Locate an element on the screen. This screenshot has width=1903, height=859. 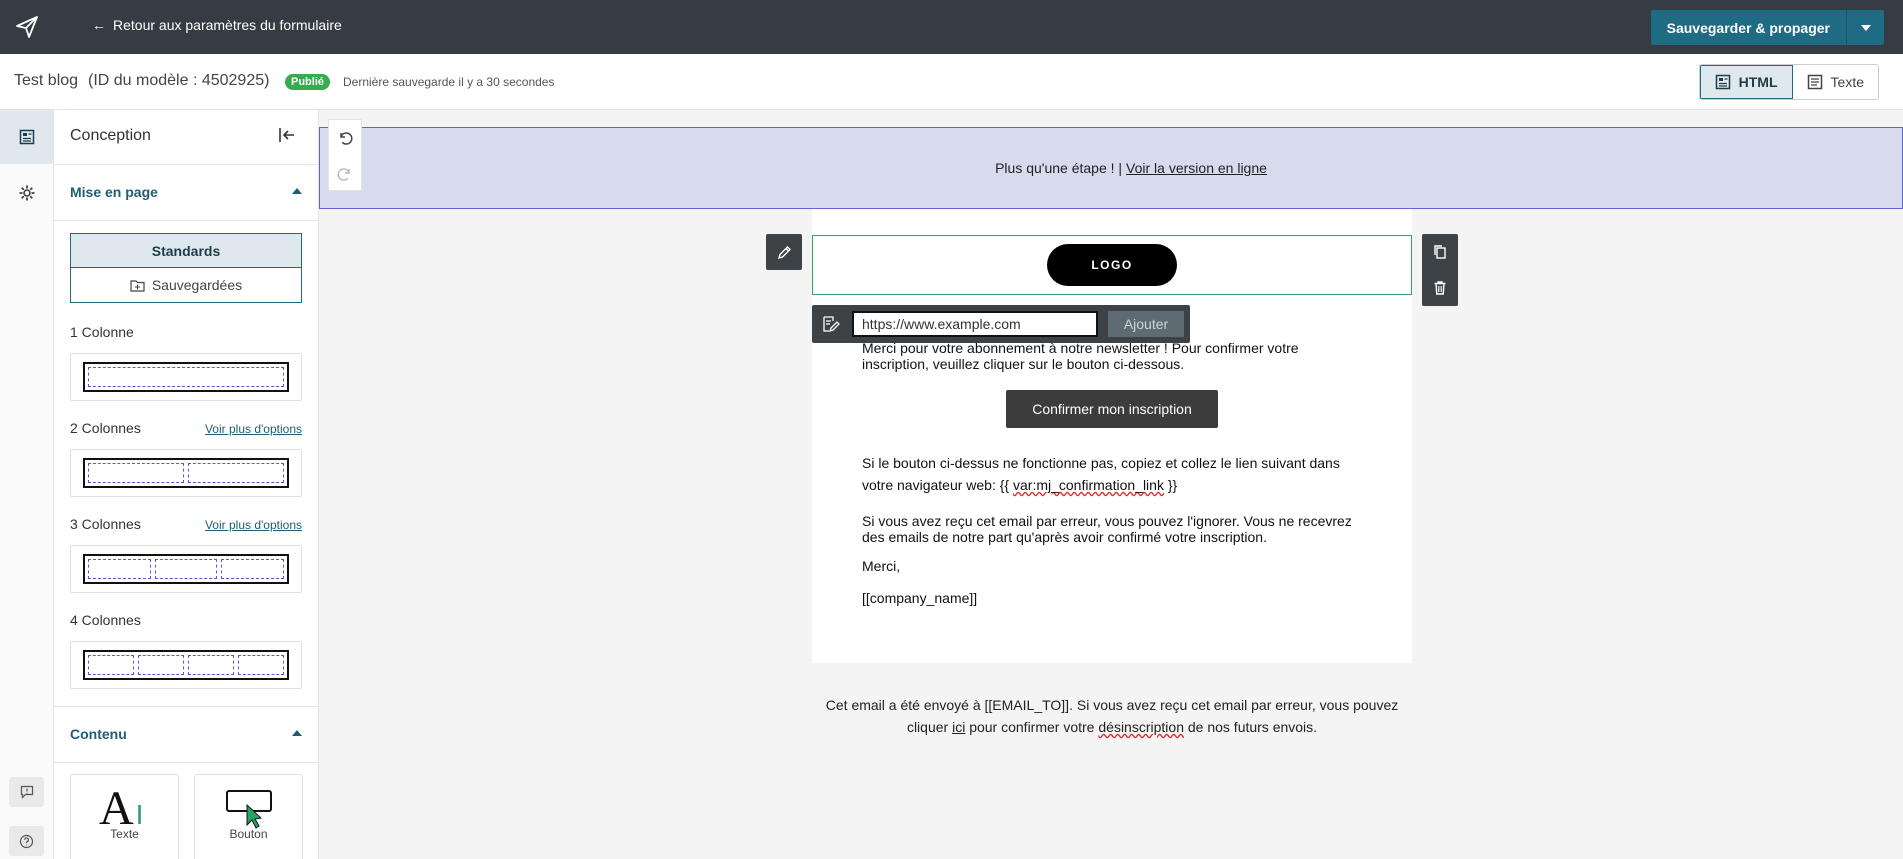
duplicate-section-button is located at coordinates (1440, 252).